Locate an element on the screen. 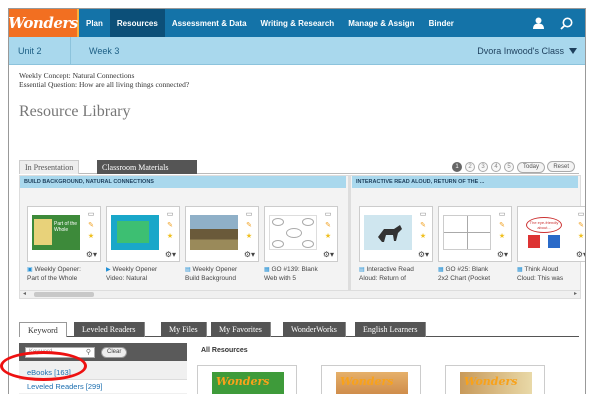 This screenshot has height=394, width=597. card-label: ▤ Weekly Opener Build Background is located at coordinates (222, 274).